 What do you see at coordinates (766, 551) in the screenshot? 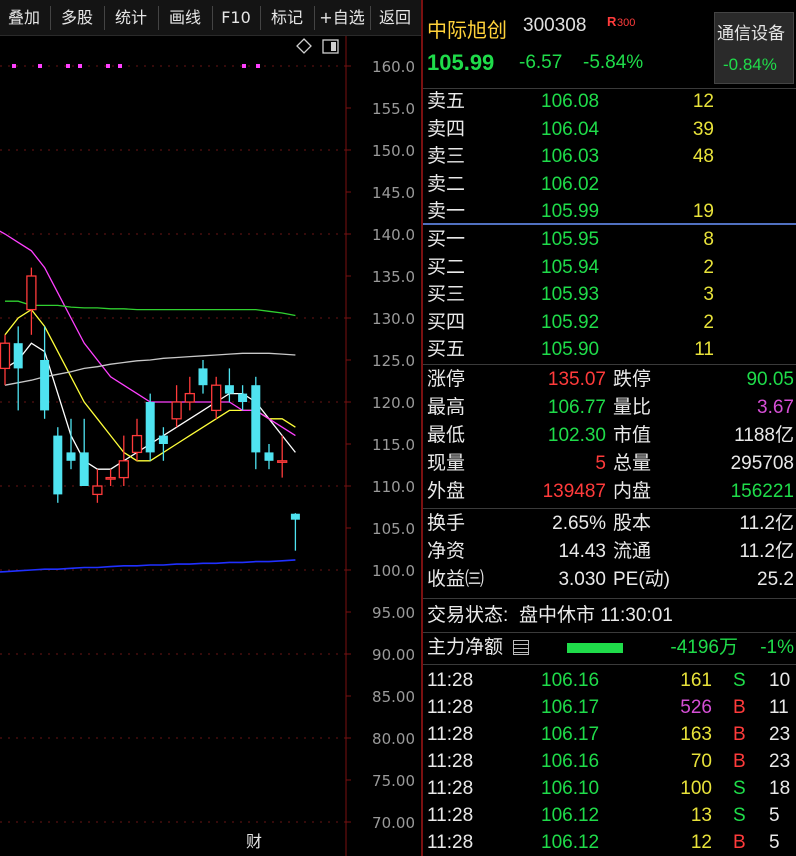
I see `float-value: 11.2亿` at bounding box center [766, 551].